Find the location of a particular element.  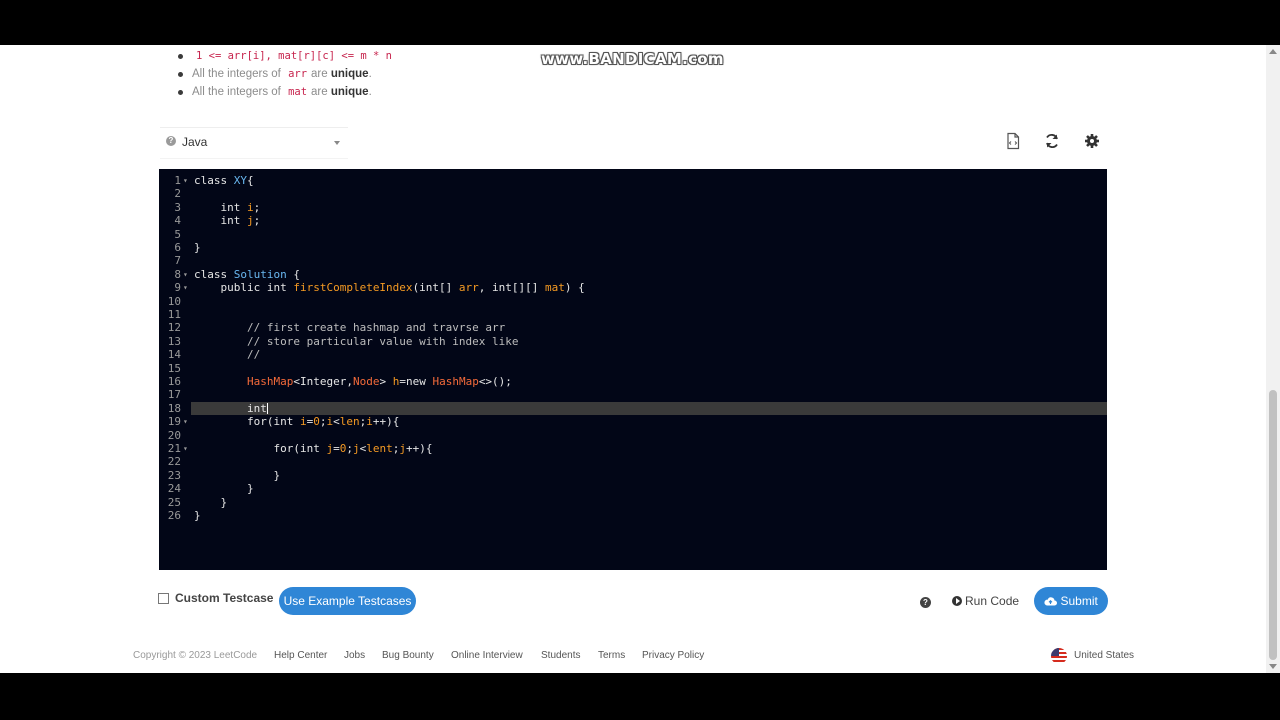

code-token: < is located at coordinates (336, 422).